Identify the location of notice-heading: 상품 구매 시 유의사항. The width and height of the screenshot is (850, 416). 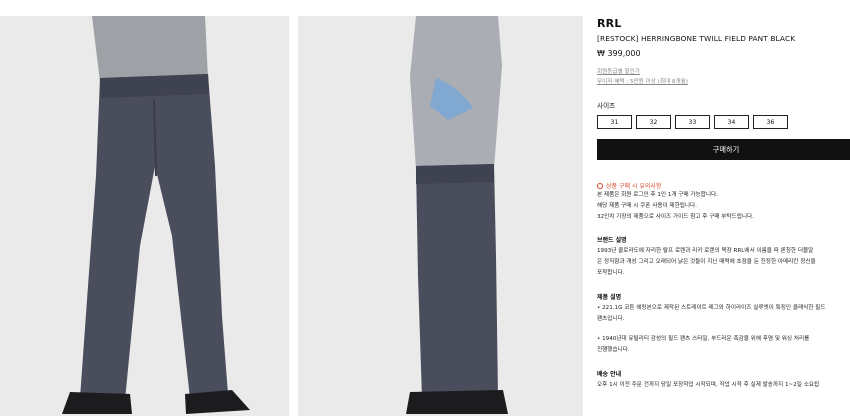
(723, 185).